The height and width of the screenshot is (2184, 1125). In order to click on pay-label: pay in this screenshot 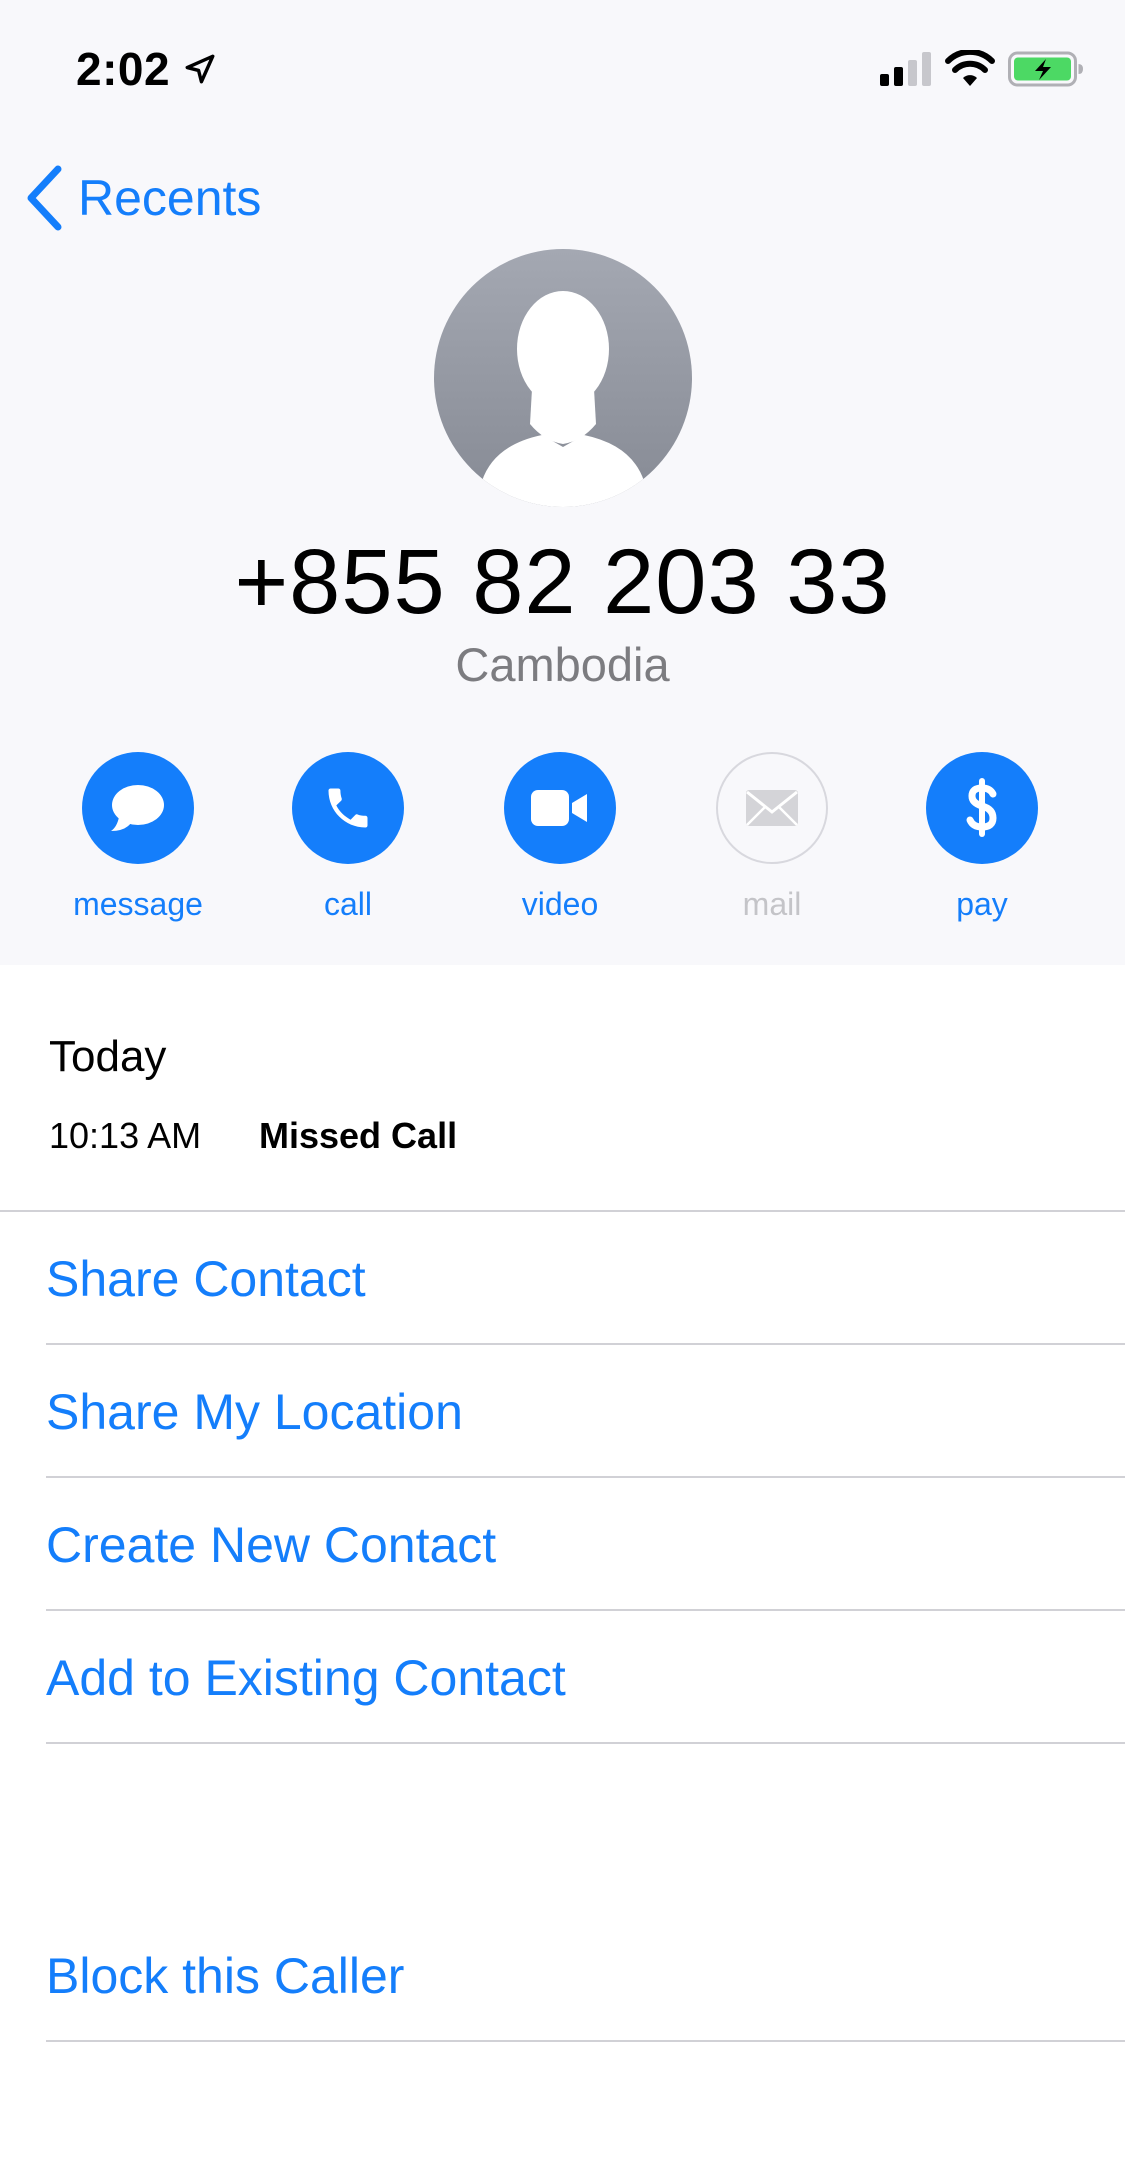, I will do `click(982, 904)`.